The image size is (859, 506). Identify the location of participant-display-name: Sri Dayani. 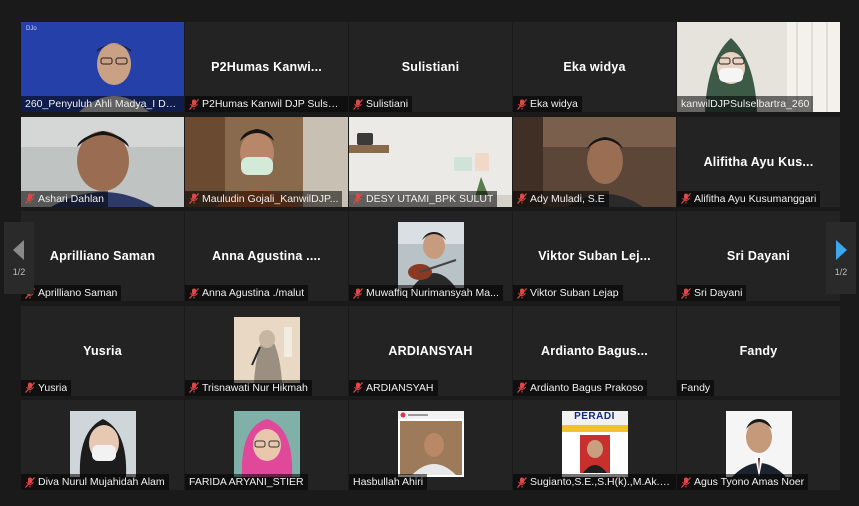
(758, 256).